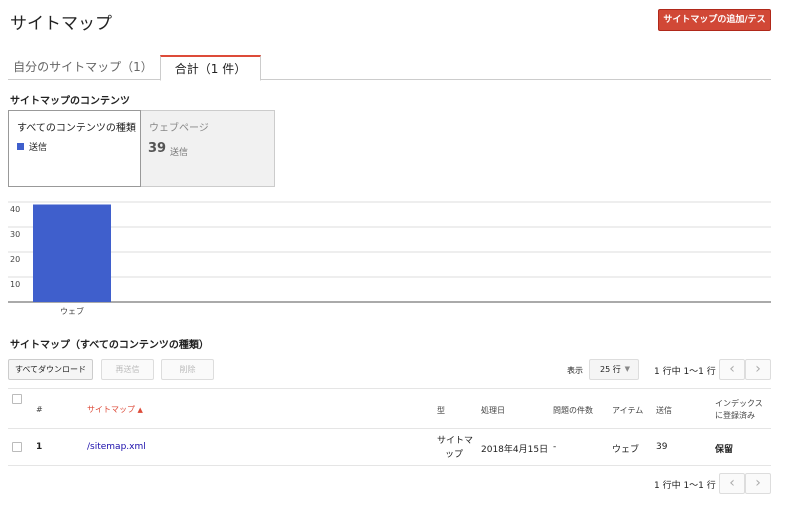 The height and width of the screenshot is (505, 800). I want to click on page-title: サイトマップ, so click(61, 24).